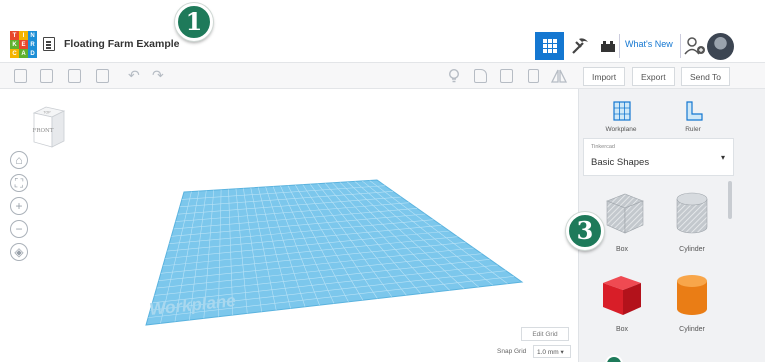 The image size is (765, 362). Describe the element at coordinates (49, 44) in the screenshot. I see `document-icon` at that location.